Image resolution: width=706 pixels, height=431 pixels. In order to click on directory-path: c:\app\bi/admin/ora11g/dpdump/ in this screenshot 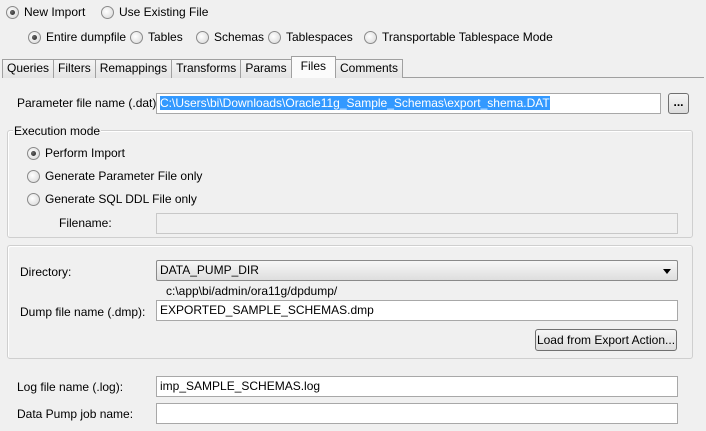, I will do `click(252, 291)`.